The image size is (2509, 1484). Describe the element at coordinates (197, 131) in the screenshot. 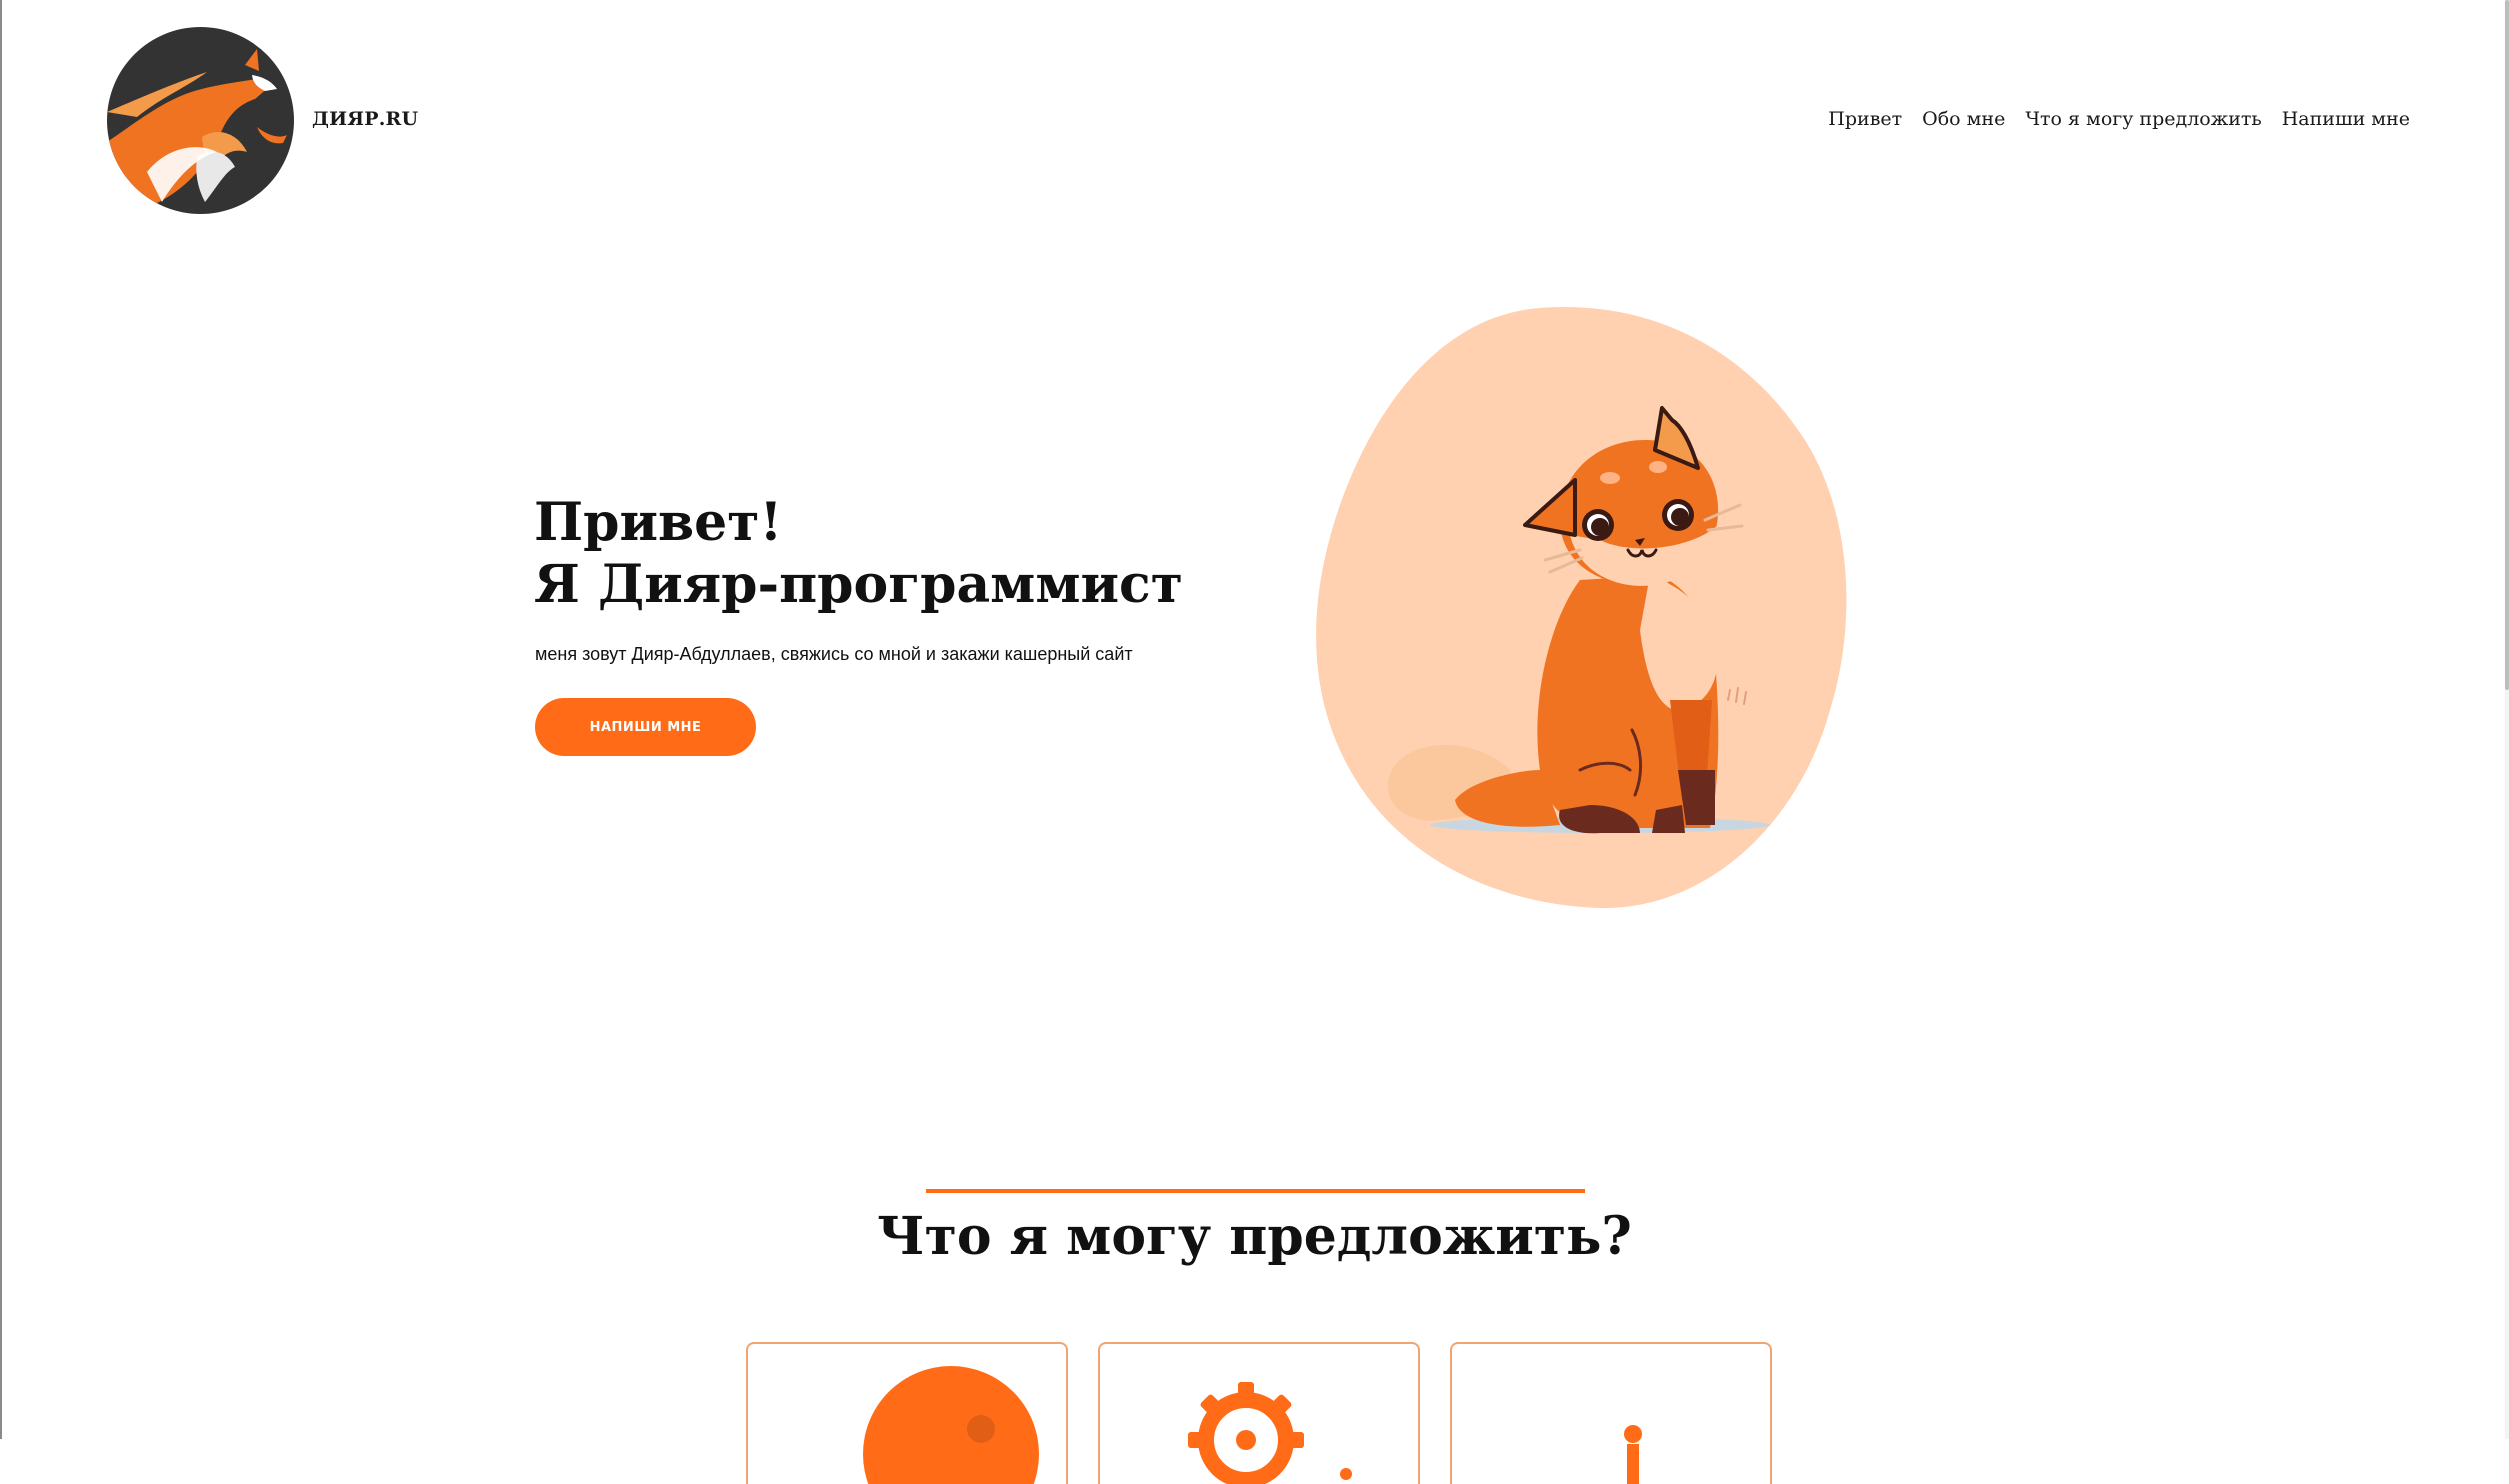

I see `fox-logo-icon` at that location.